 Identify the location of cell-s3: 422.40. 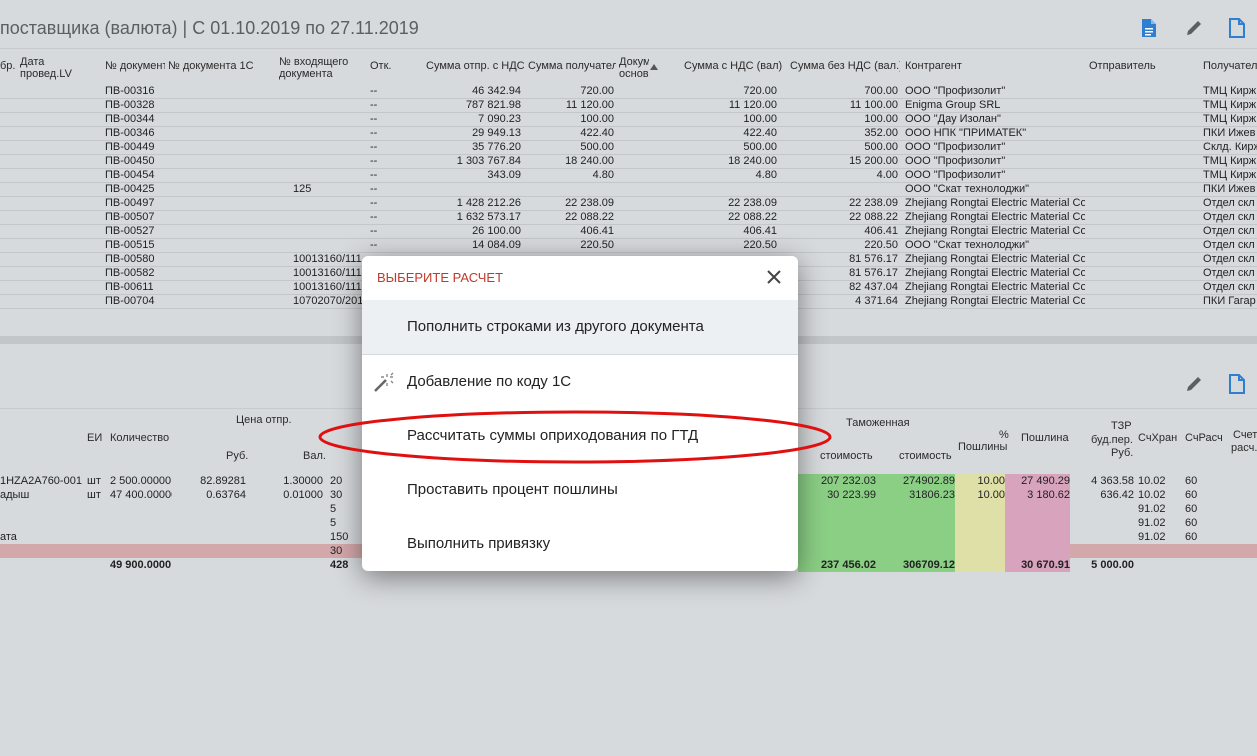
(760, 133).